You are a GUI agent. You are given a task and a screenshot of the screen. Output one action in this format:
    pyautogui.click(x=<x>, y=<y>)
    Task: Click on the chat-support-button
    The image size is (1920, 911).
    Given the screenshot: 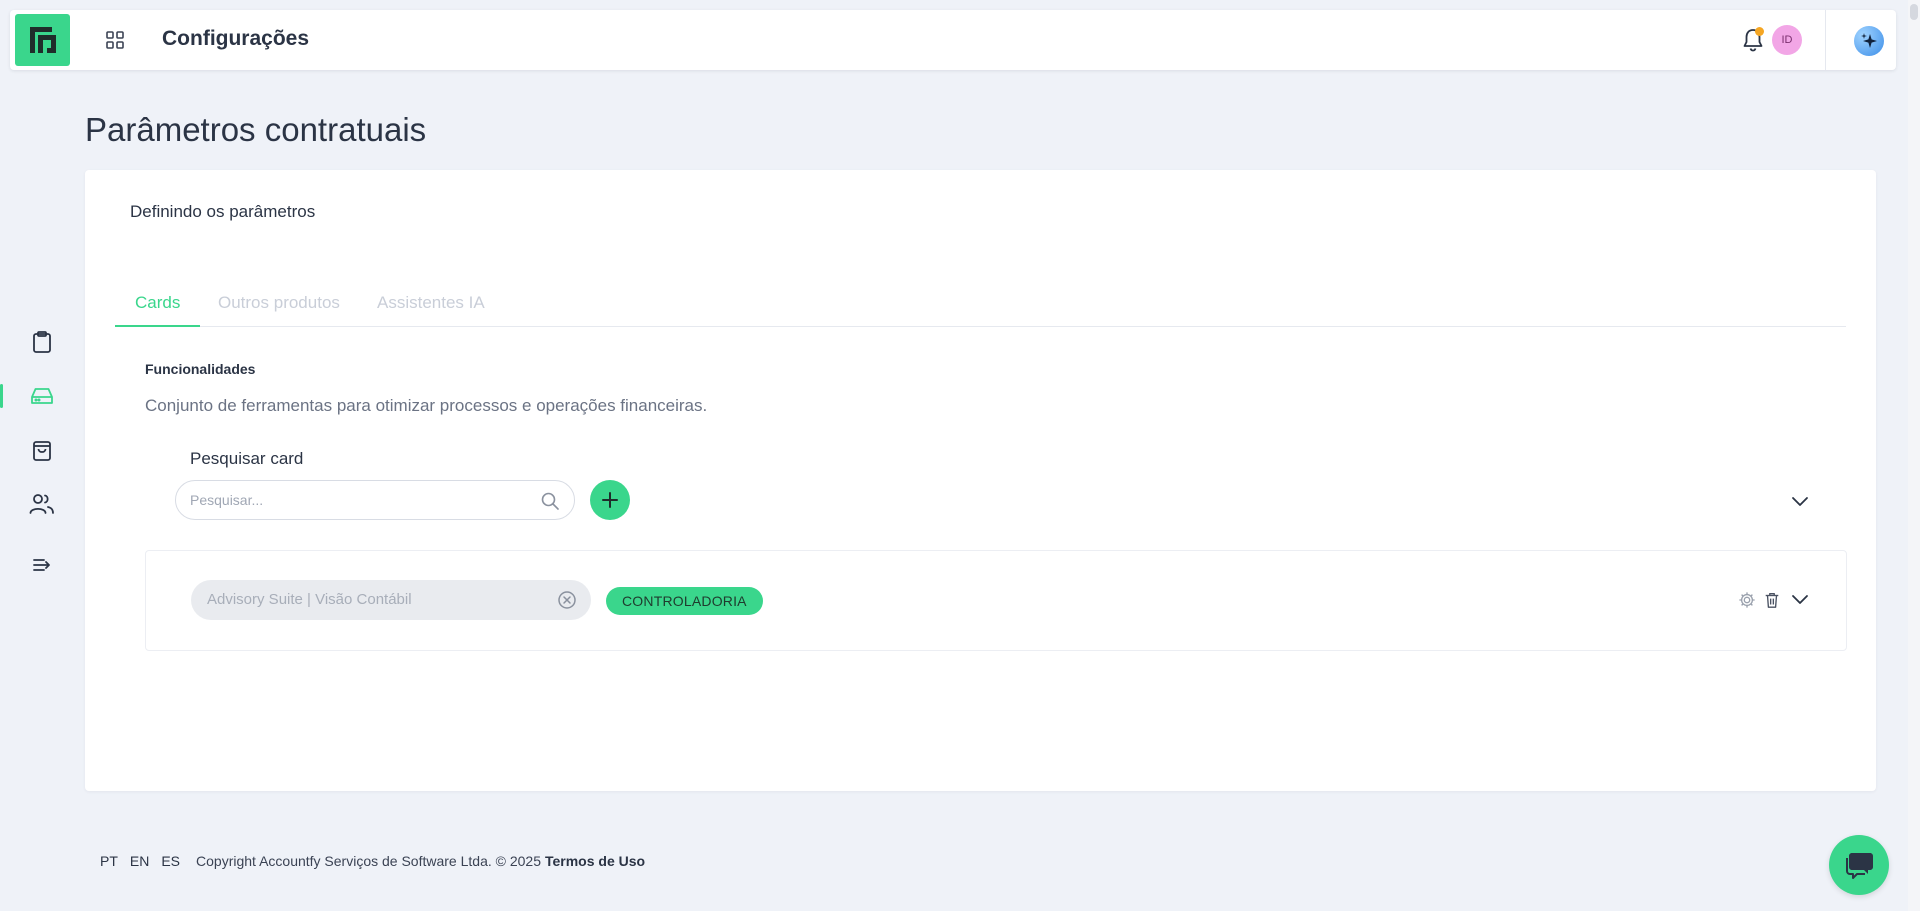 What is the action you would take?
    pyautogui.click(x=1859, y=865)
    